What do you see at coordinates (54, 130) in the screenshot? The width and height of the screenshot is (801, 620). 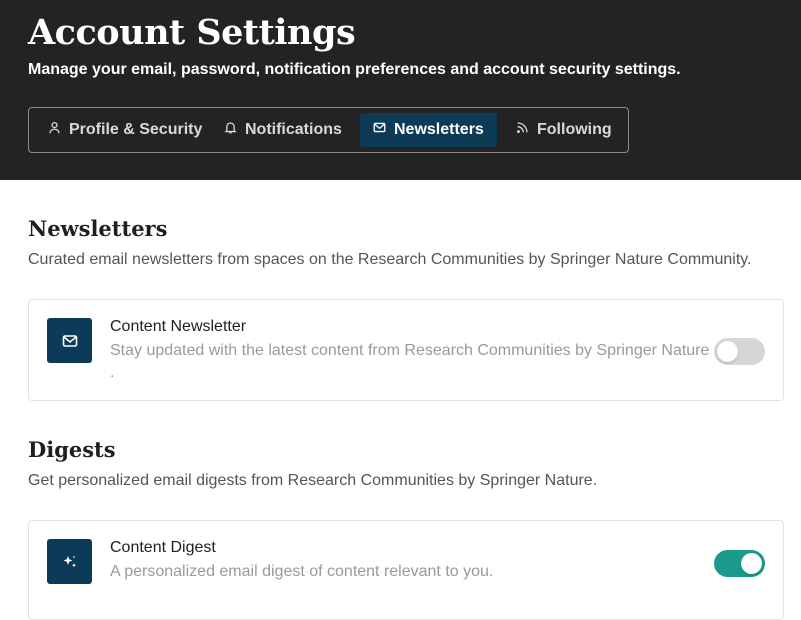 I see `user-icon` at bounding box center [54, 130].